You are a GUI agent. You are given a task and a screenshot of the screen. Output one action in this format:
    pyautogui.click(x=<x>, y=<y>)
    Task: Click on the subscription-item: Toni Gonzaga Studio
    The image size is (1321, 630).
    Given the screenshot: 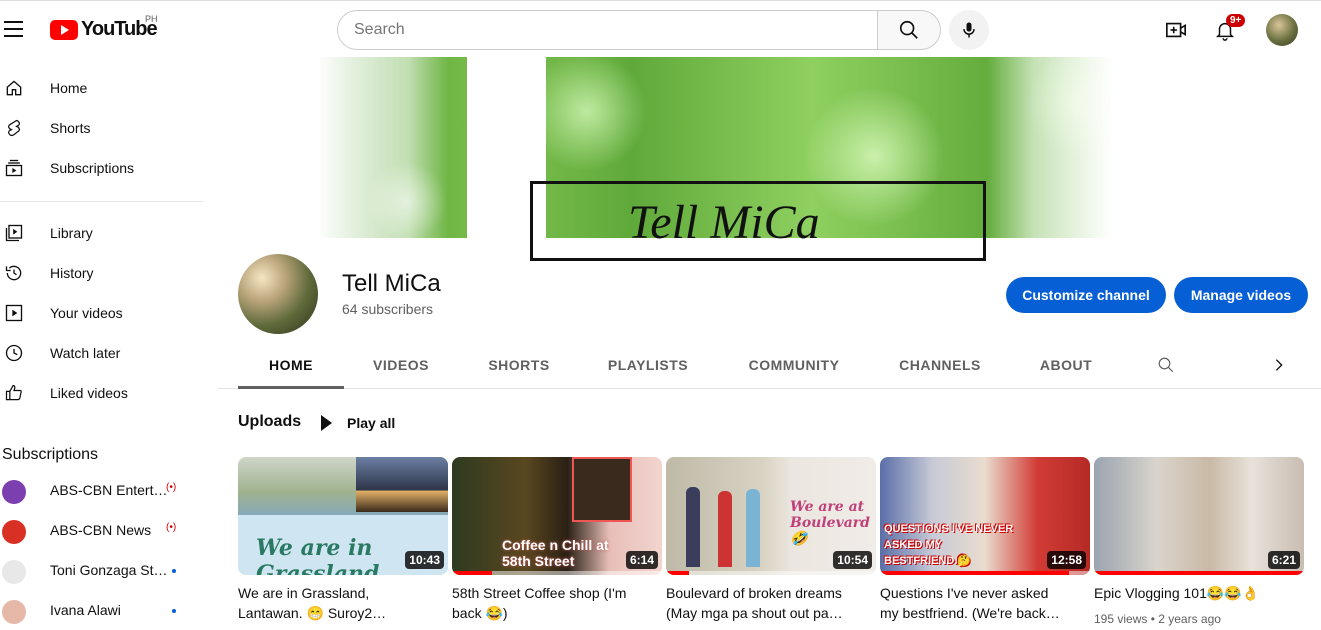 What is the action you would take?
    pyautogui.click(x=101, y=570)
    